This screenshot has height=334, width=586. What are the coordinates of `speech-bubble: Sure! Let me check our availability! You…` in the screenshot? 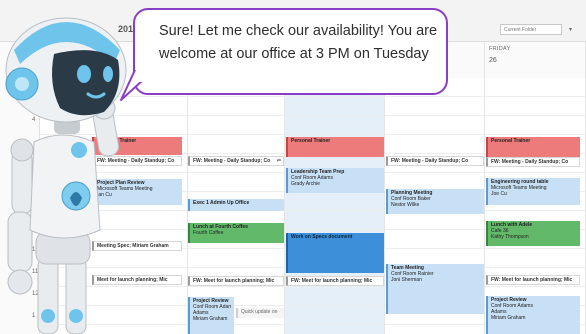 It's located at (290, 51).